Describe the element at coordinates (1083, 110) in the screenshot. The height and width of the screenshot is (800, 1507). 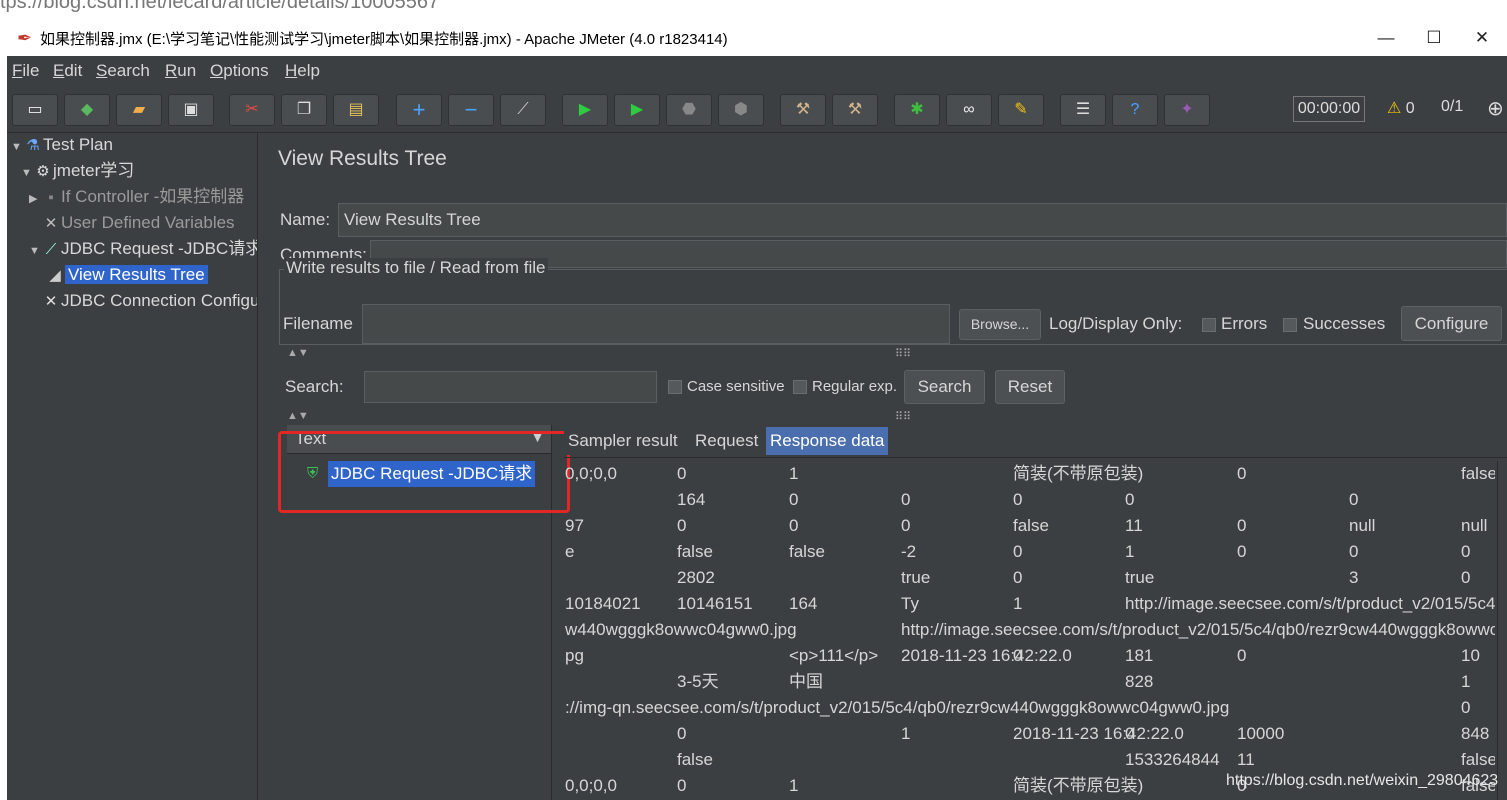
I see `function-helper-icon: ☰` at that location.